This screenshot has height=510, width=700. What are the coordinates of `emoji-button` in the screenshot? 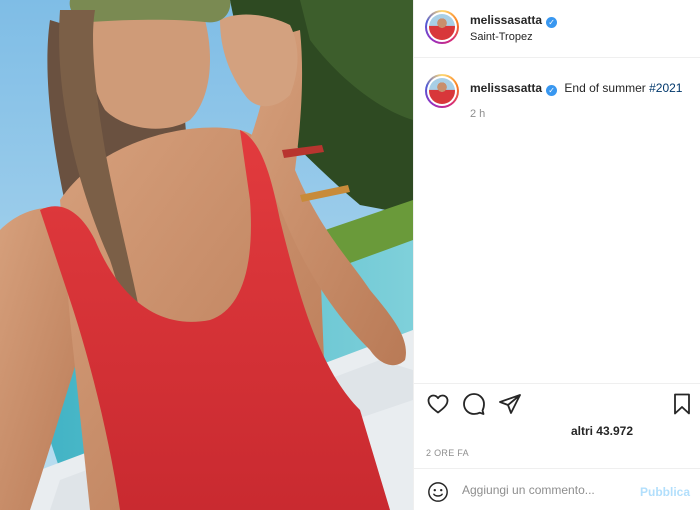 It's located at (438, 492).